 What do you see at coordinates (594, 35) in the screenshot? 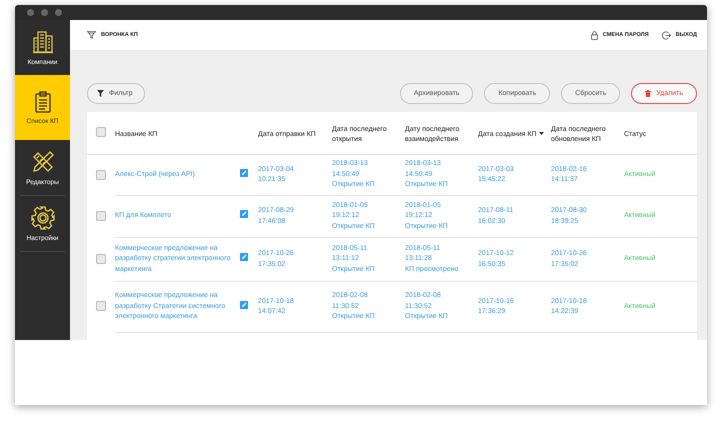
I see `lock-icon` at bounding box center [594, 35].